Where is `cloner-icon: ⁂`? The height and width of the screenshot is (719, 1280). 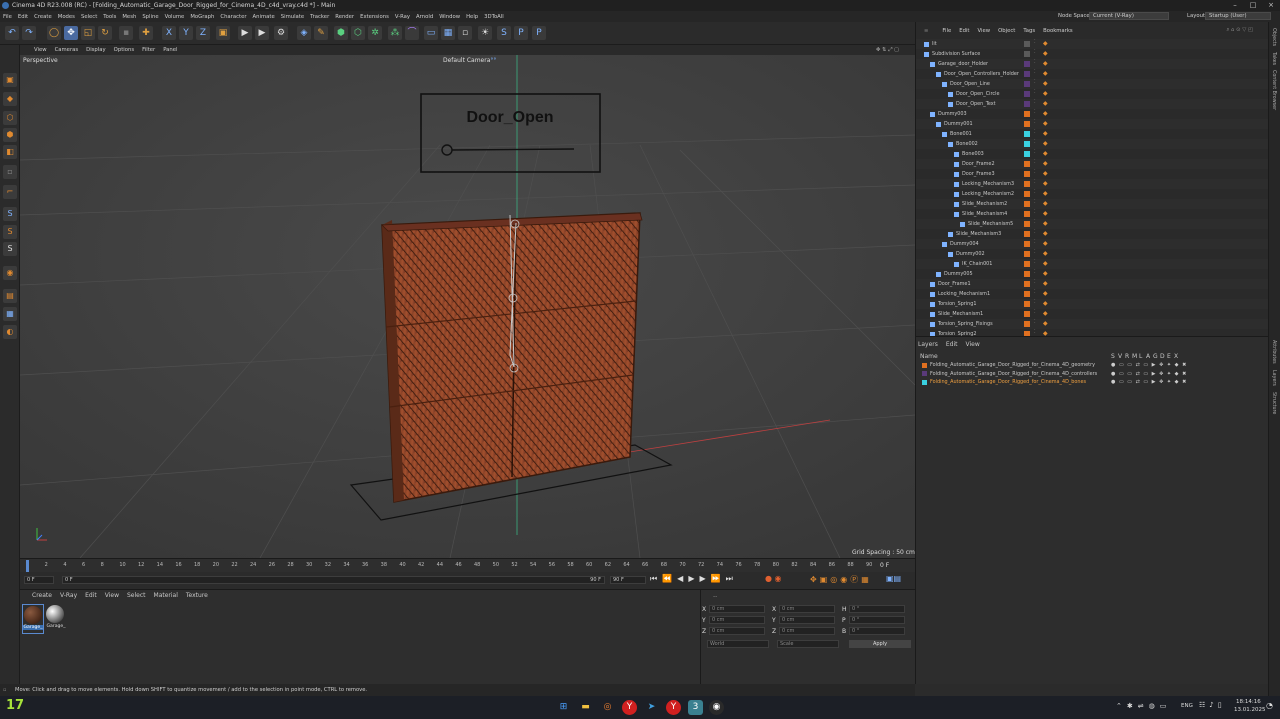
cloner-icon: ⁂ is located at coordinates (395, 33).